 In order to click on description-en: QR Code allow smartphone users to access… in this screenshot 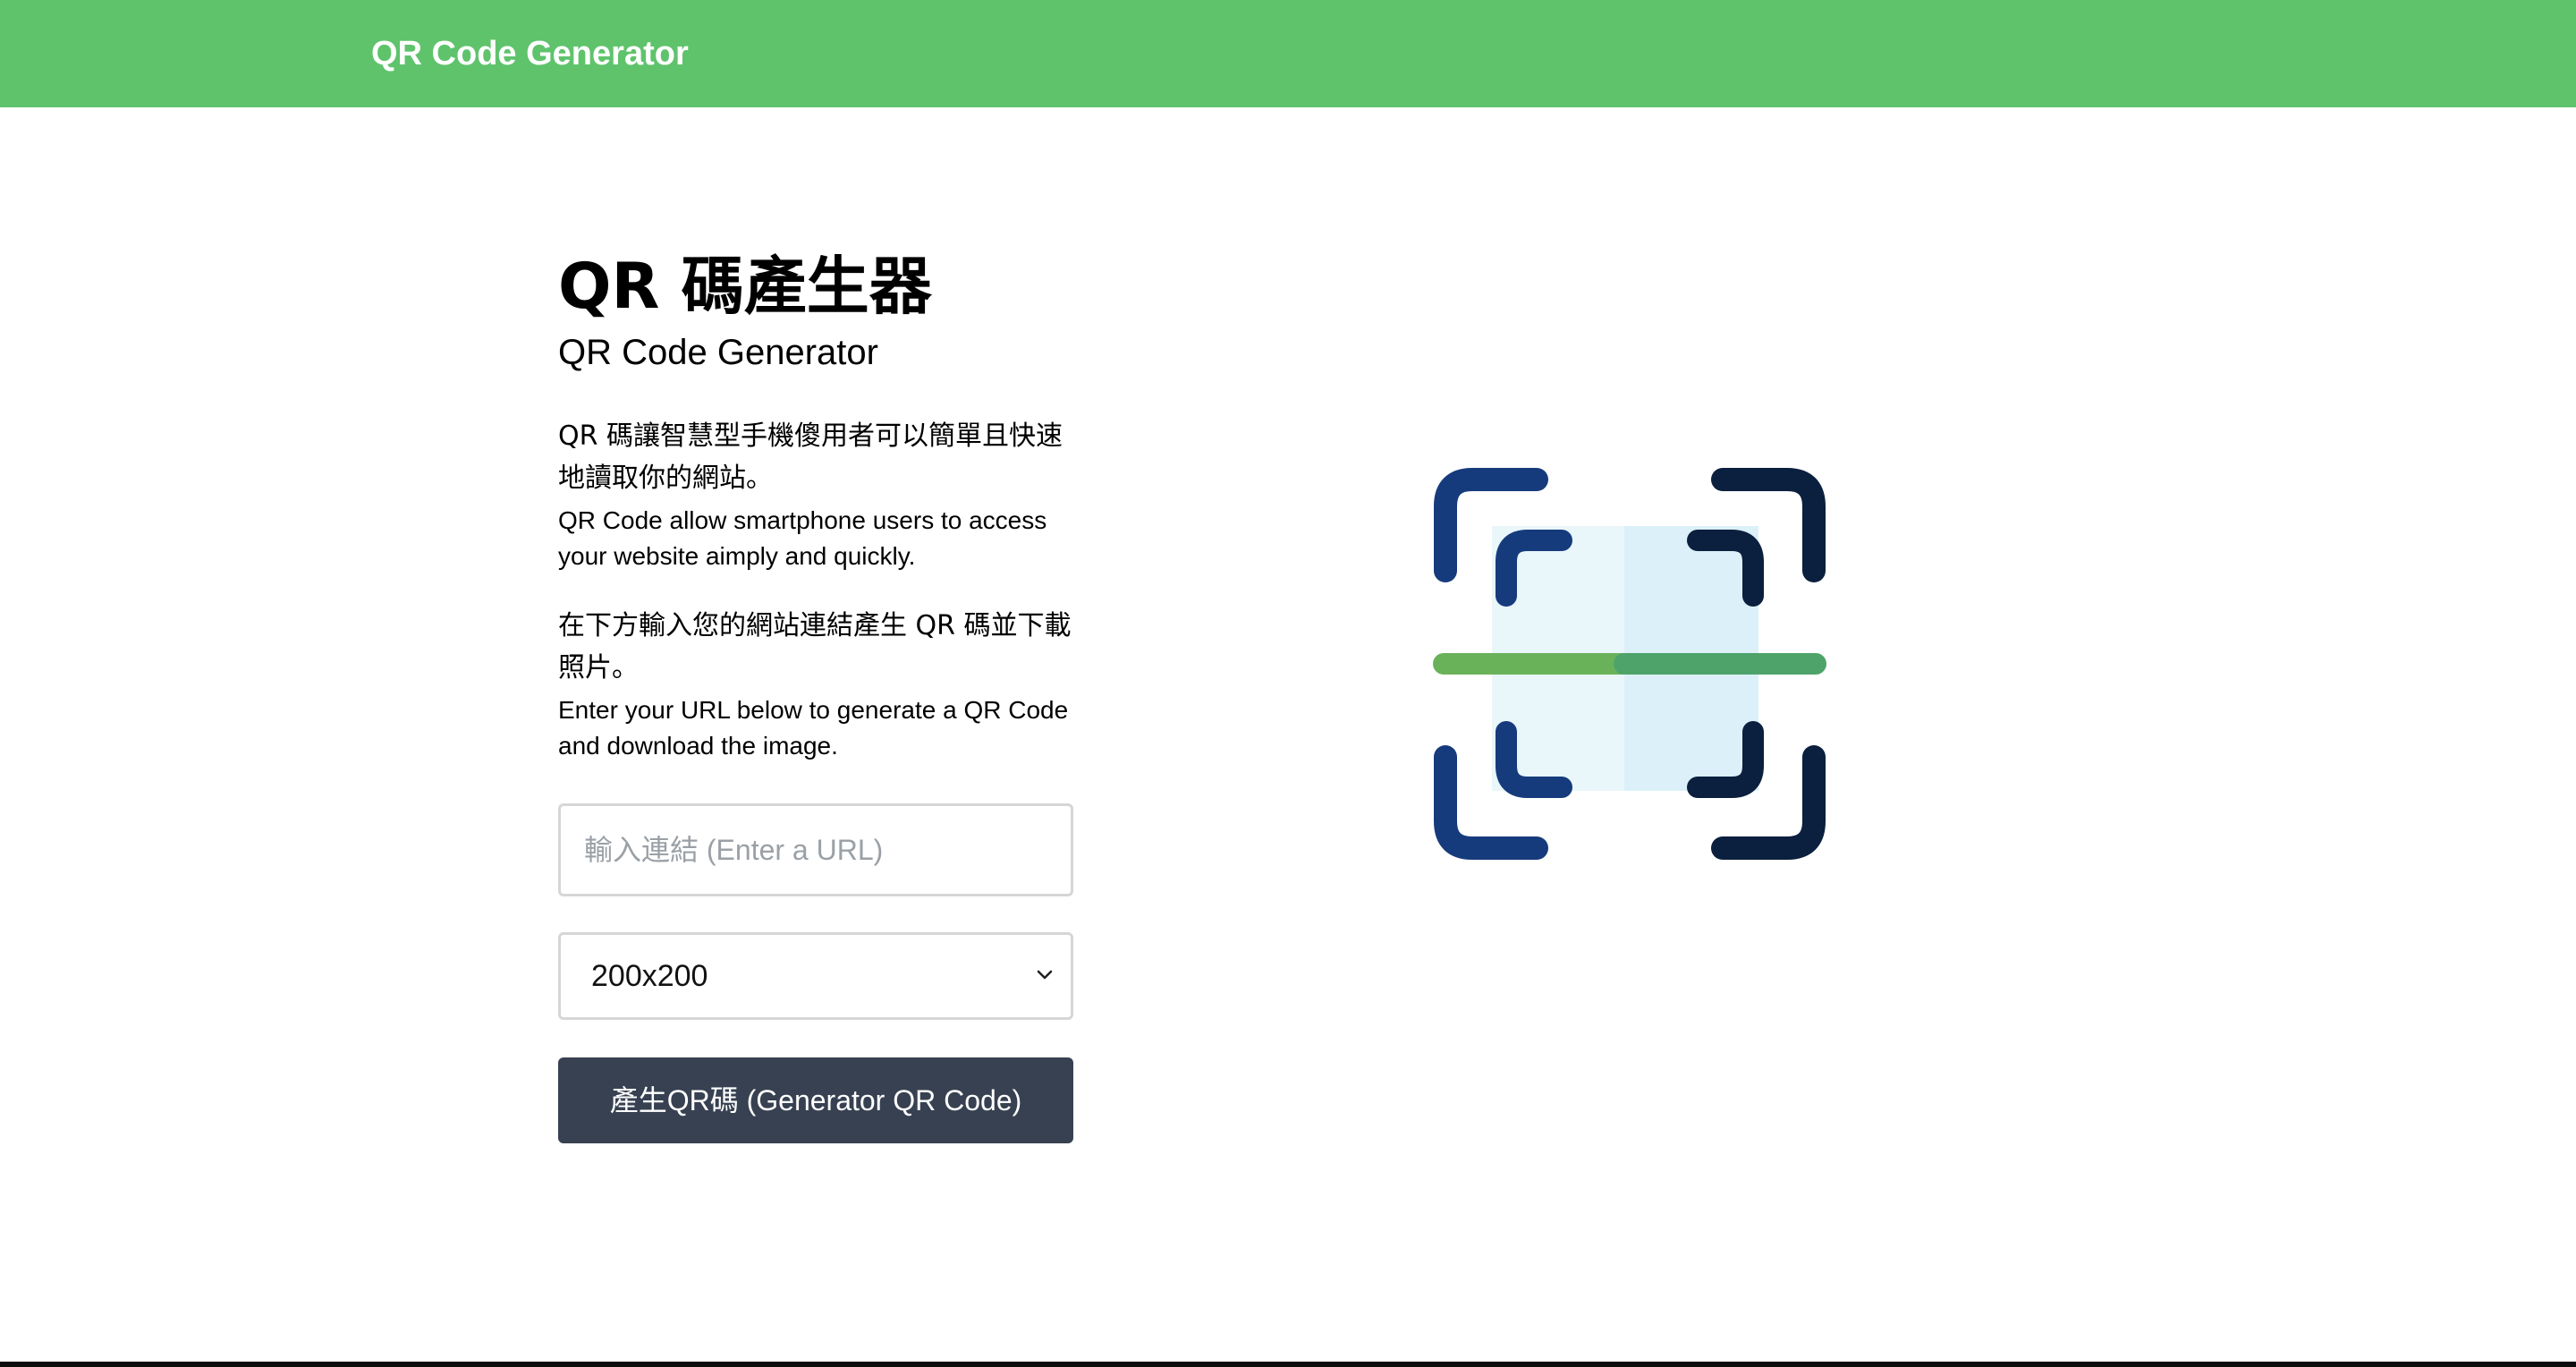, I will do `click(802, 538)`.